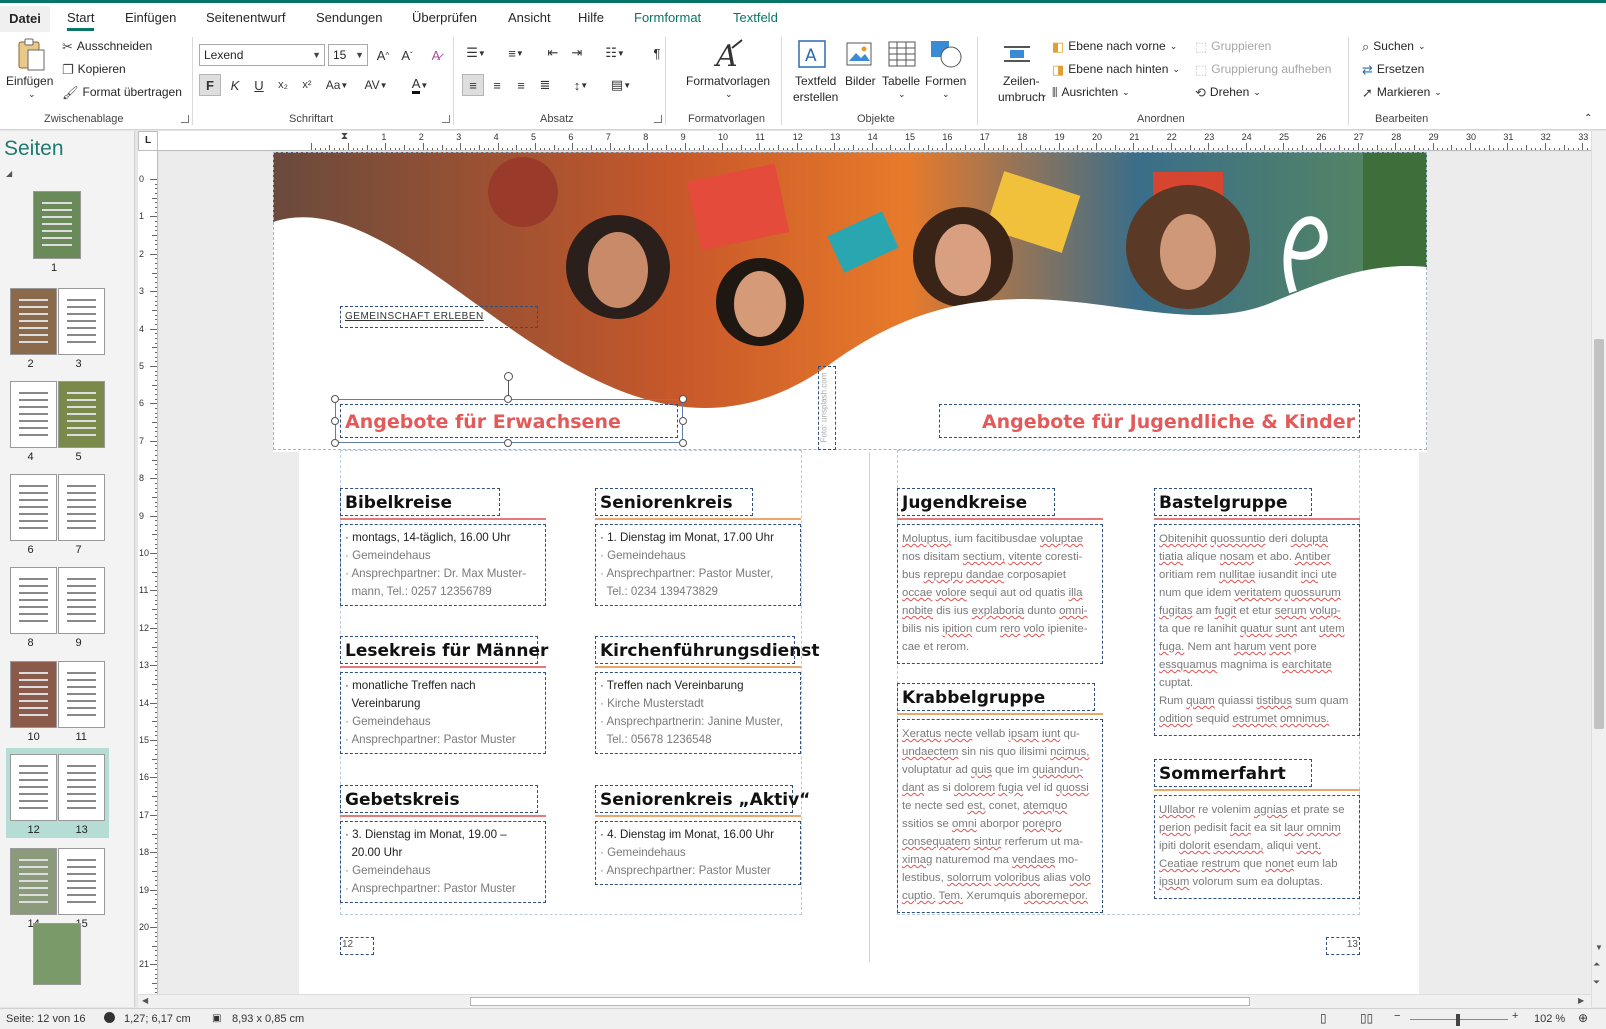 This screenshot has height=1029, width=1606. Describe the element at coordinates (860, 54) in the screenshot. I see `pictures-icon` at that location.